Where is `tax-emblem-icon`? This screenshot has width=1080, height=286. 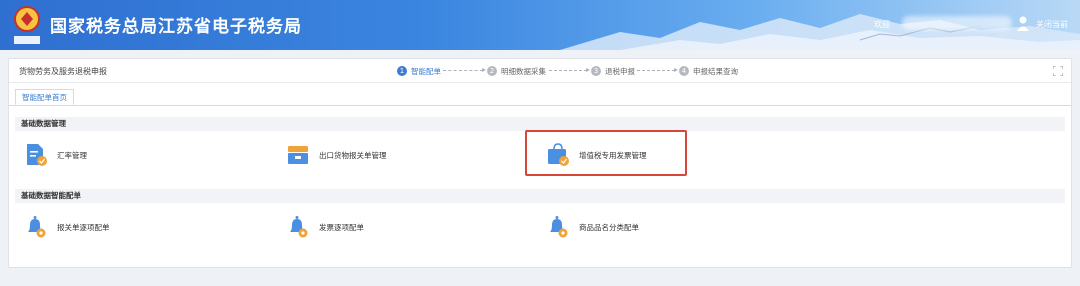
tax-emblem-icon is located at coordinates (27, 25).